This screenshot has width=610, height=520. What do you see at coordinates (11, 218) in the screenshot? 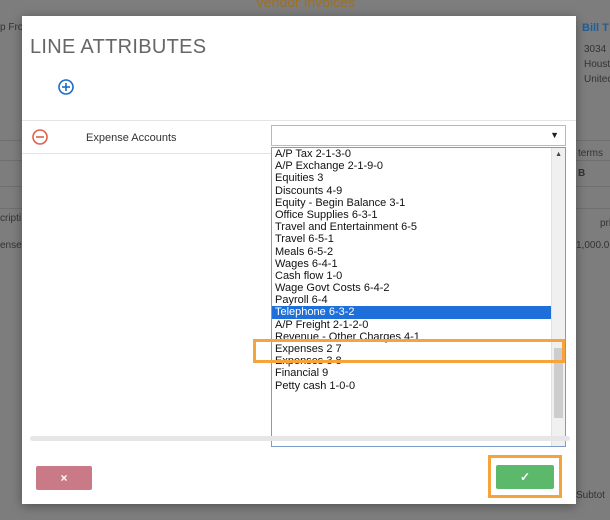
I see `bg-fragment: cripti` at bounding box center [11, 218].